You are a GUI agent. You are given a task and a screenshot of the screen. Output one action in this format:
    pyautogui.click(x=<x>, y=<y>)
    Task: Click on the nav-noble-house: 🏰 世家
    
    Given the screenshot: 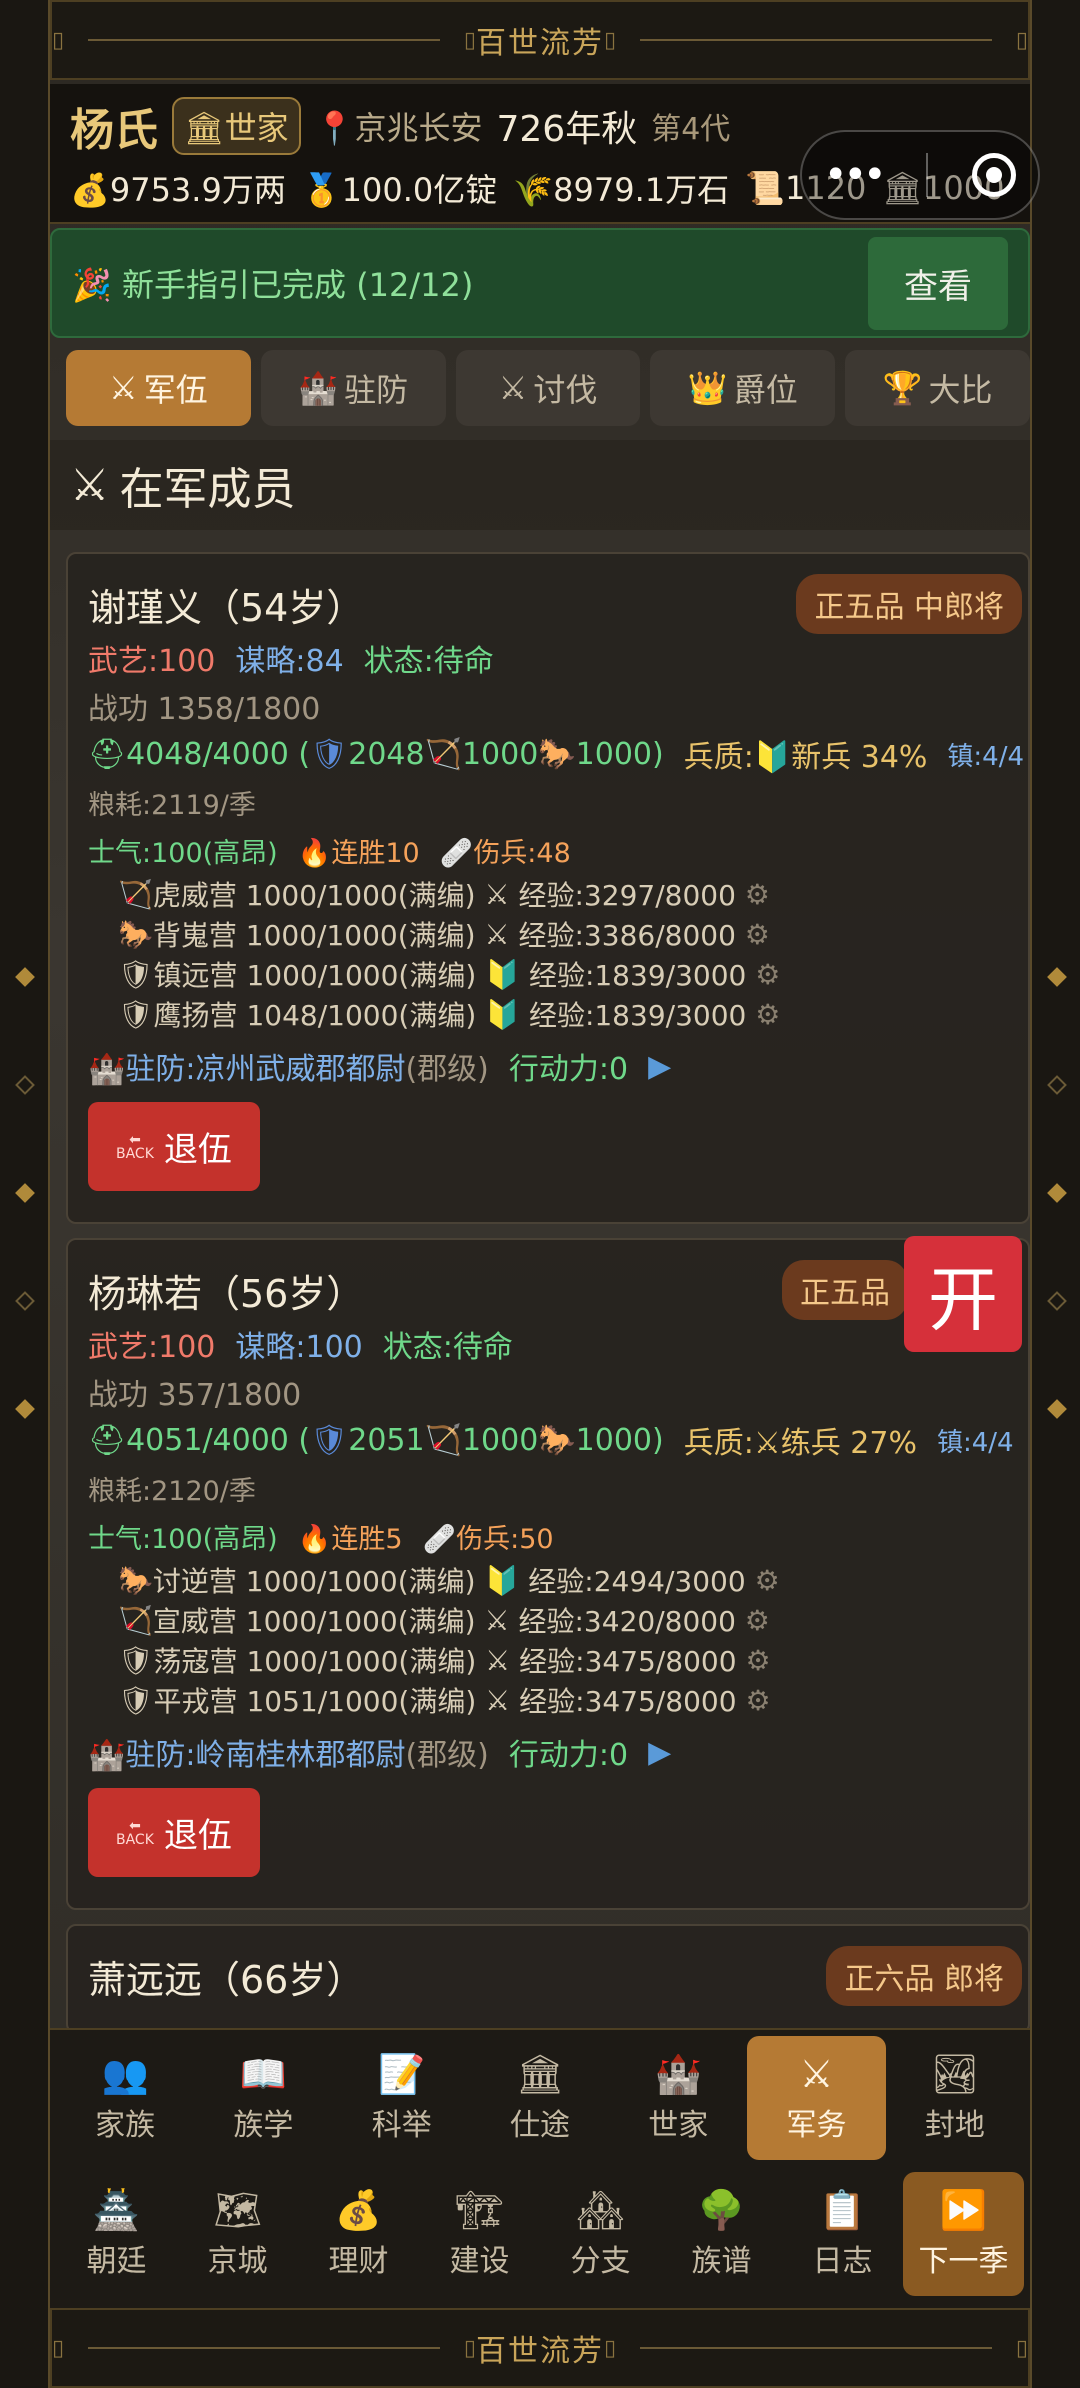 What is the action you would take?
    pyautogui.click(x=678, y=2098)
    